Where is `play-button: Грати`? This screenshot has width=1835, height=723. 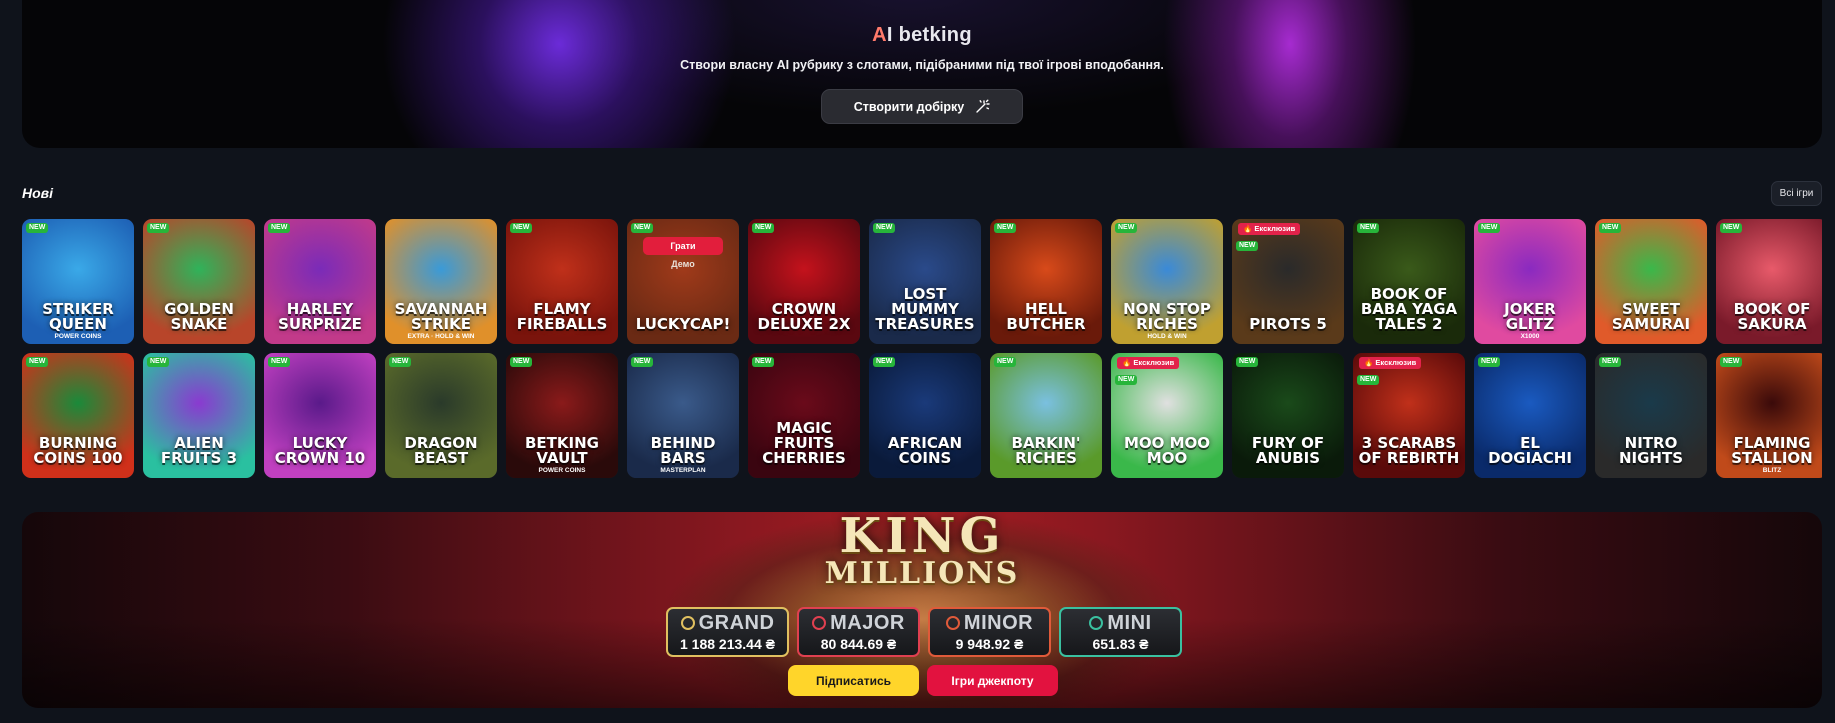 play-button: Грати is located at coordinates (683, 246).